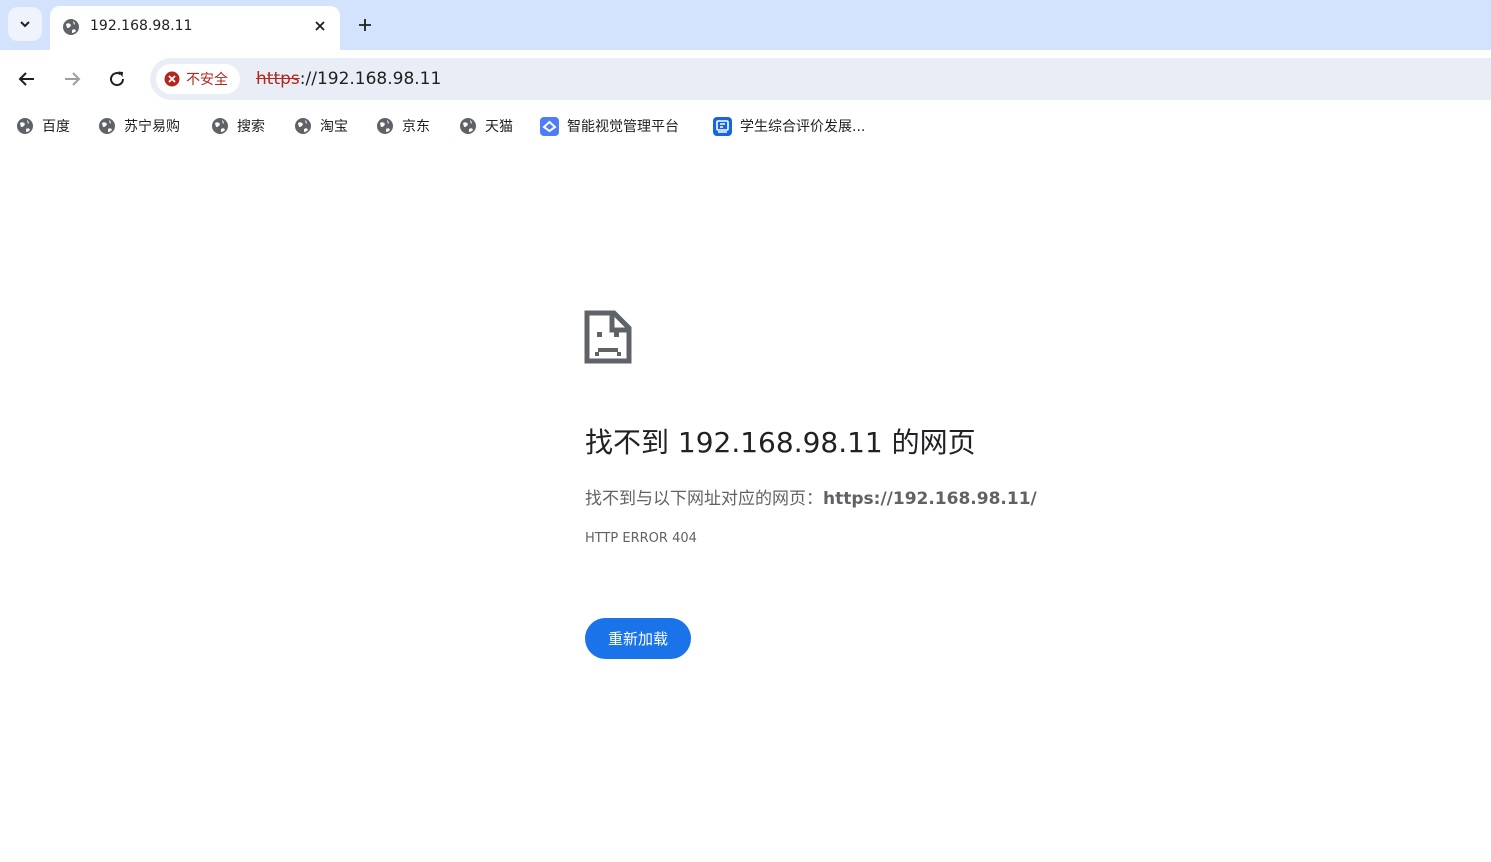 Image resolution: width=1491 pixels, height=862 pixels. I want to click on reload-page-button: 重新加载, so click(638, 638).